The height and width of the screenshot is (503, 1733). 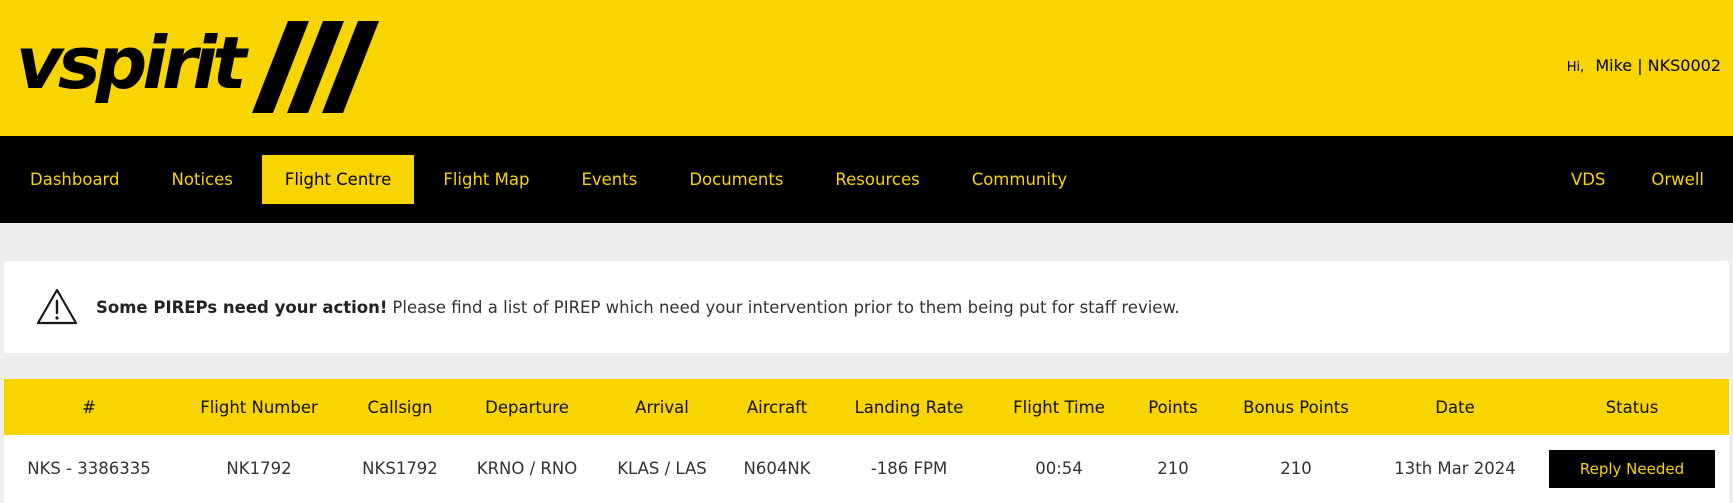 What do you see at coordinates (1632, 407) in the screenshot?
I see `column-header-status: Status` at bounding box center [1632, 407].